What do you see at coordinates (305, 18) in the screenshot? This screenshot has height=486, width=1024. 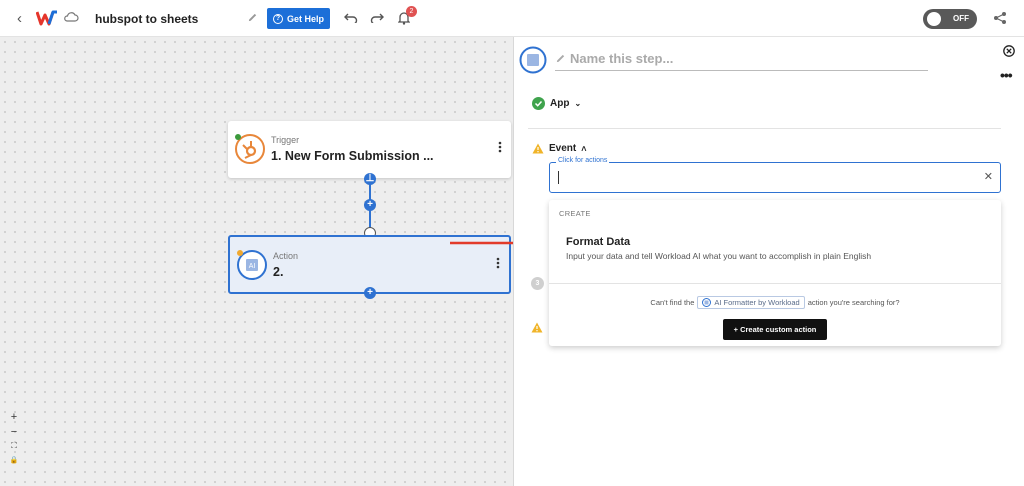 I see `get-help-label: Get Help` at bounding box center [305, 18].